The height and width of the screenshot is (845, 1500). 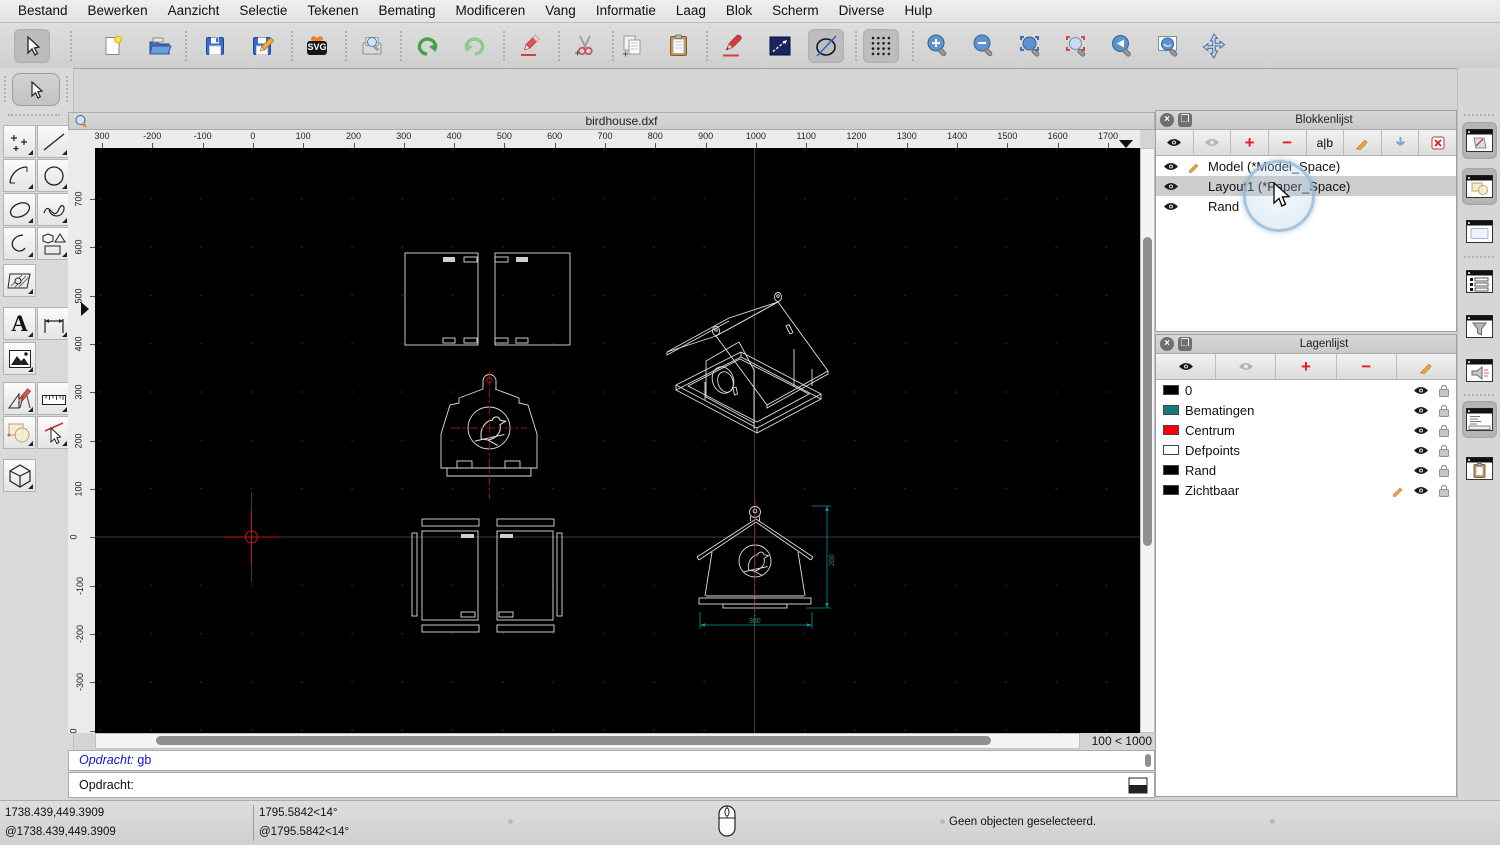 I want to click on show-all-layers-button, so click(x=1186, y=366).